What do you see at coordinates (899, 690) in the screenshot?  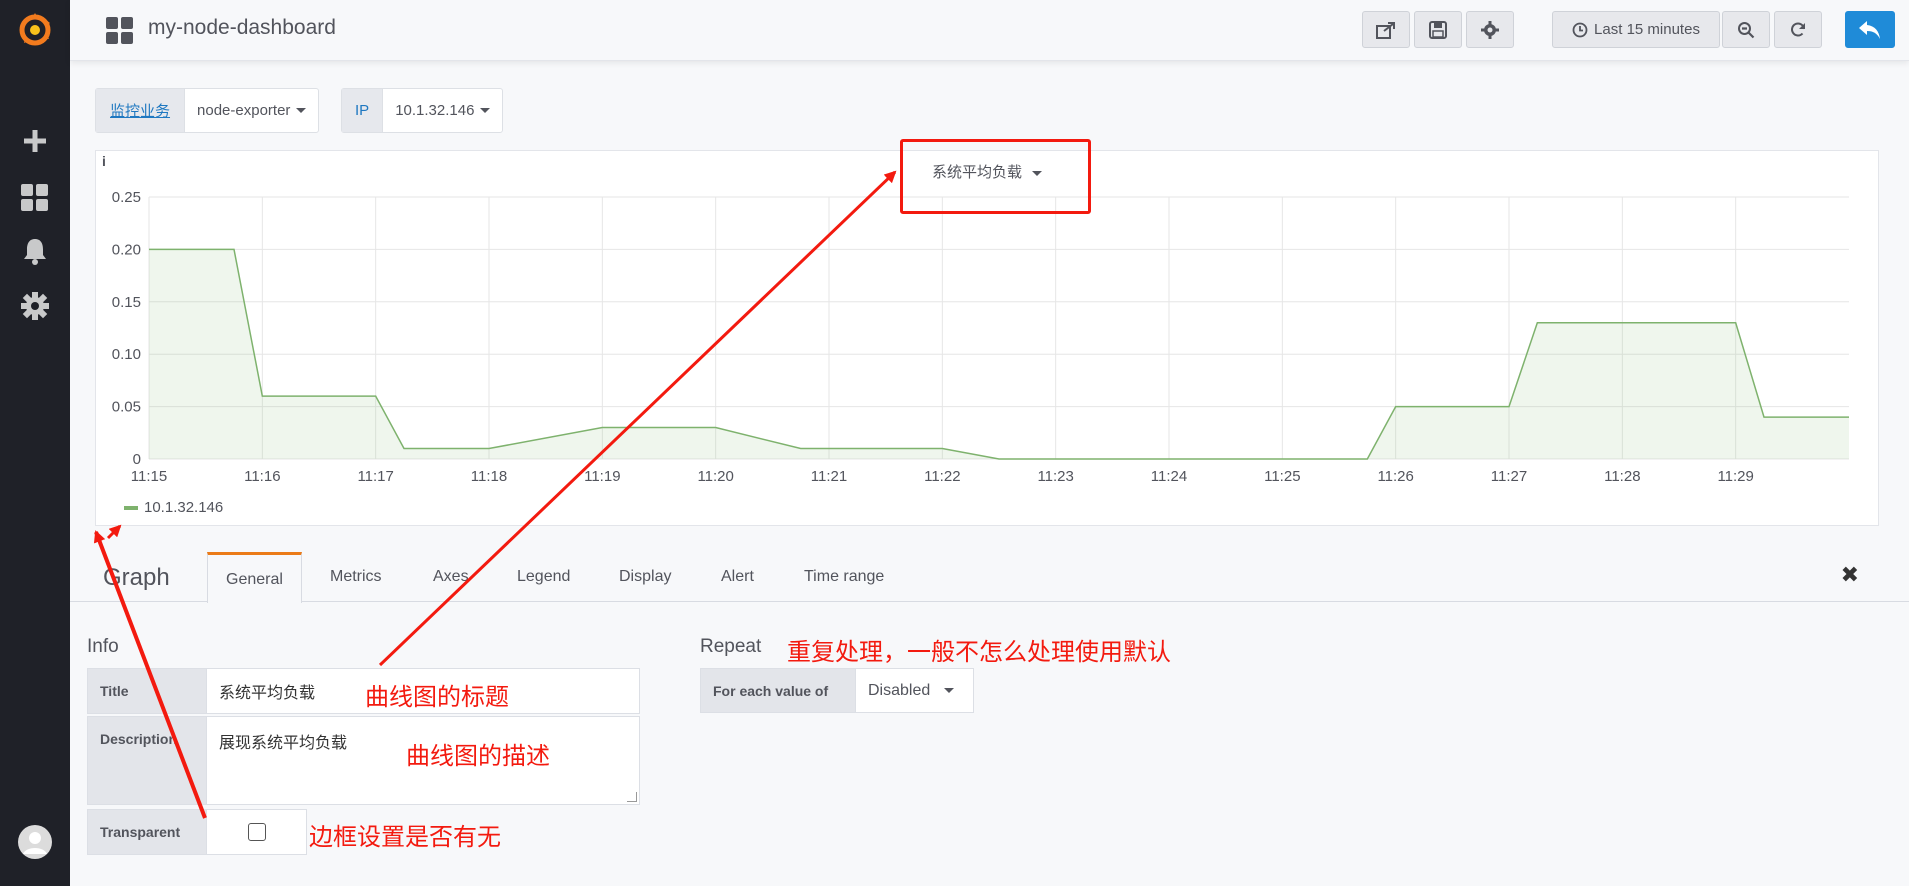 I see `repeat-value: Disabled` at bounding box center [899, 690].